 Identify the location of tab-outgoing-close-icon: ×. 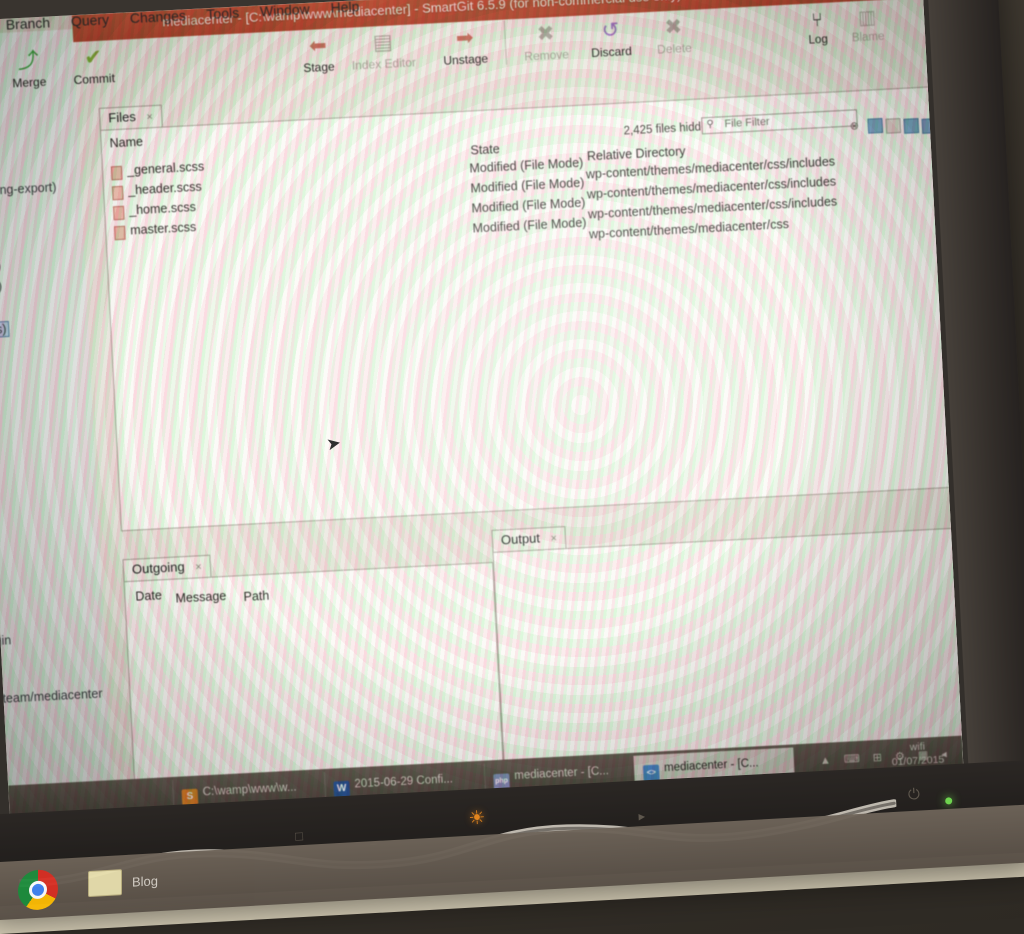
(198, 567).